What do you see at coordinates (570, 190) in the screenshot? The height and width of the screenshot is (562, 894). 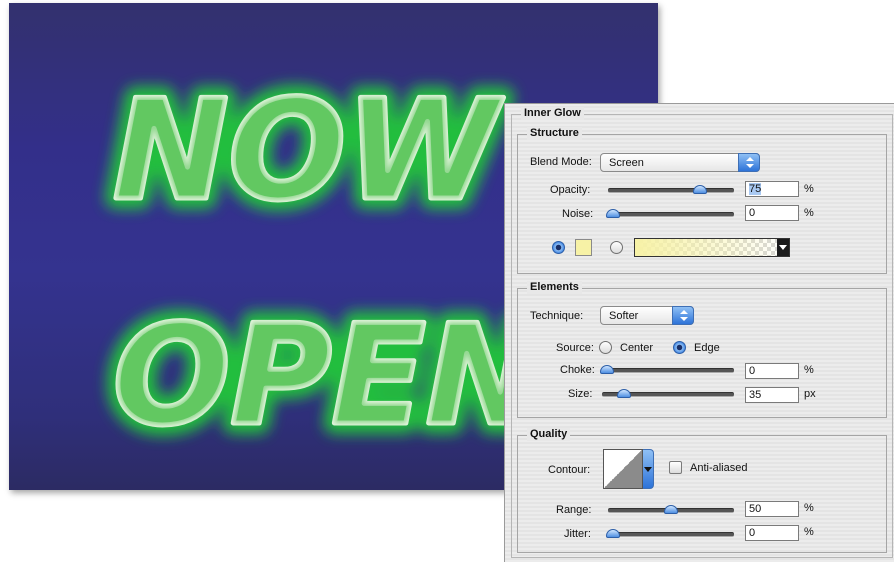 I see `opacity-label: Opacity:` at bounding box center [570, 190].